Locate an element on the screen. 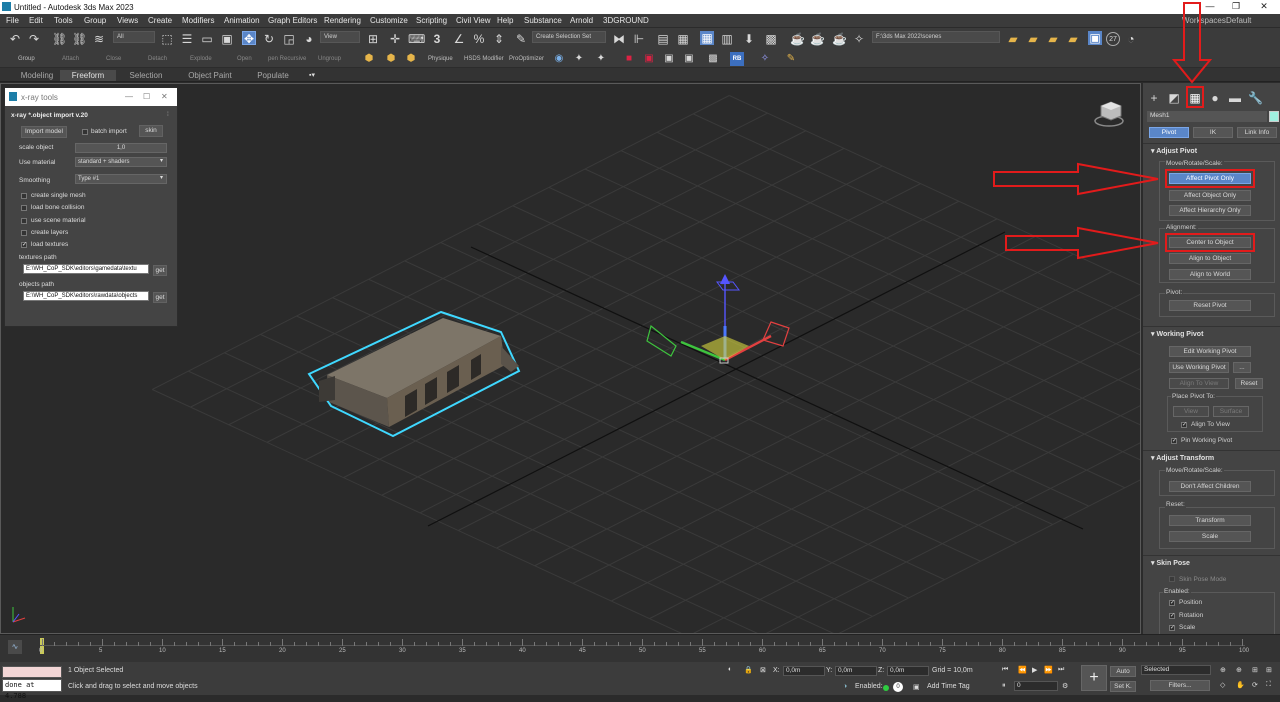 This screenshot has width=1280, height=702. keyboard-shortcut-icon: ⌨ is located at coordinates (416, 39).